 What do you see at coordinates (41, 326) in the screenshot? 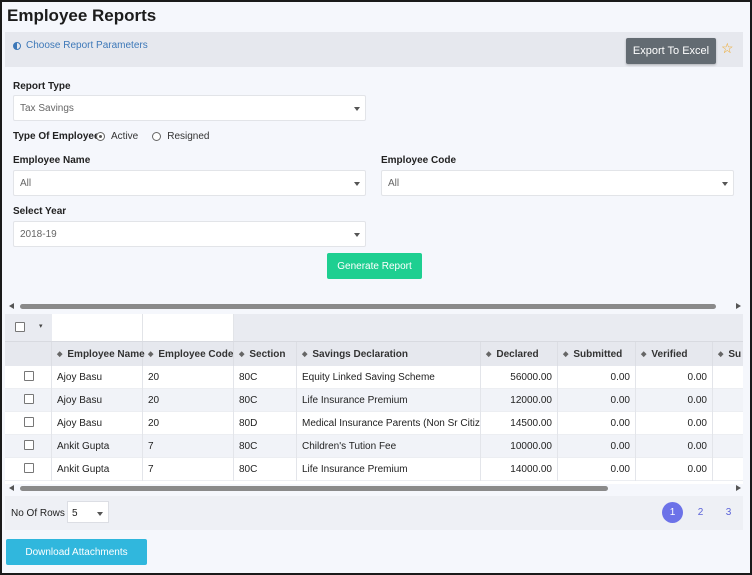
I see `caret-down-icon: ▾` at bounding box center [41, 326].